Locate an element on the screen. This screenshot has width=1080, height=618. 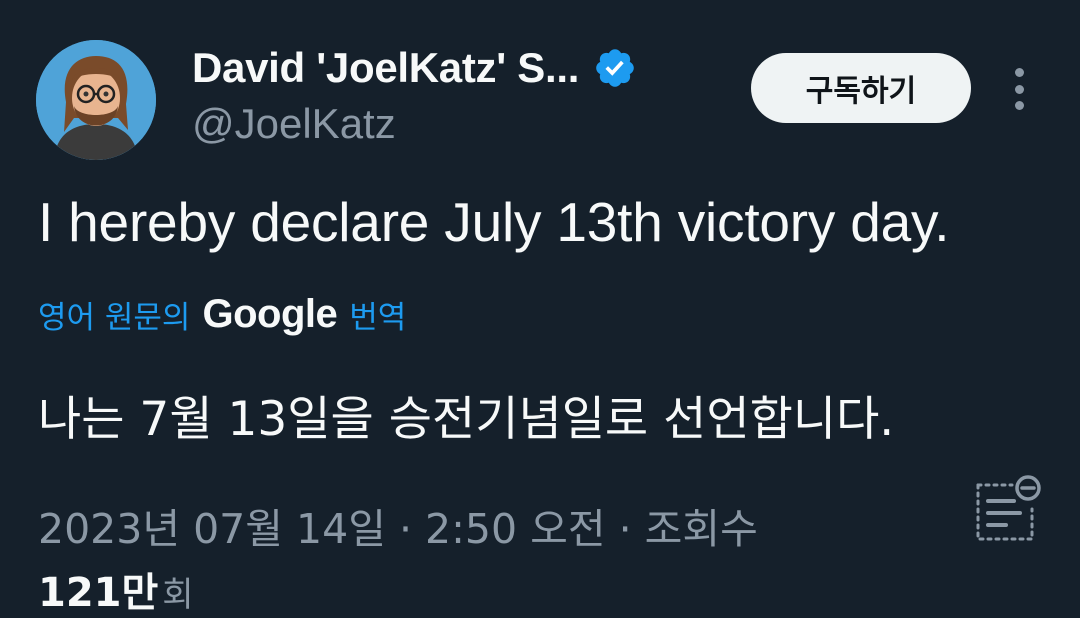
translated-tweet-text: 나는 7월 13일을 승전기념일로 선언합니다. is located at coordinates (466, 419).